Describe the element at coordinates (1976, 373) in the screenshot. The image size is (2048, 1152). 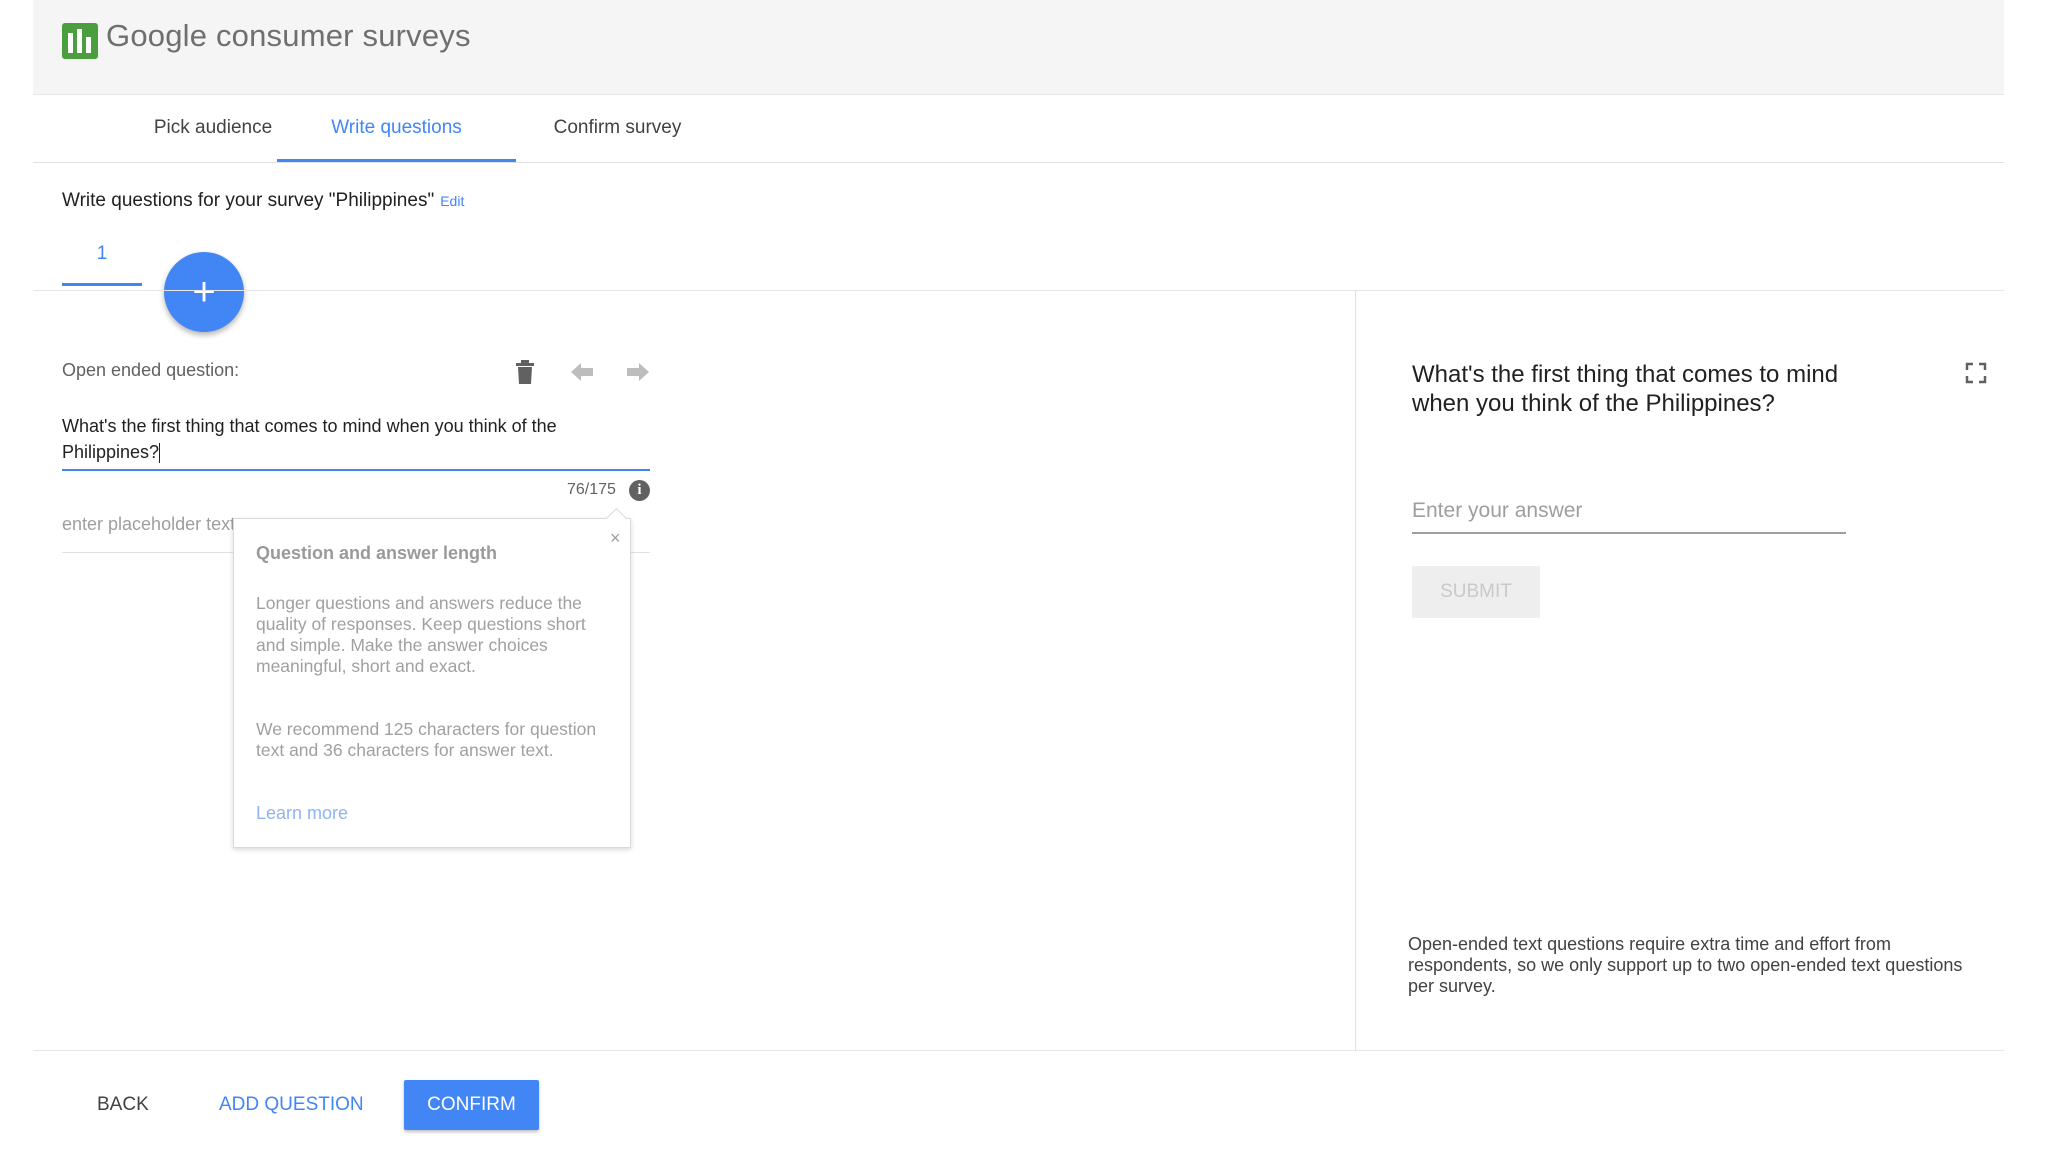
I see `fullscreen-icon` at that location.